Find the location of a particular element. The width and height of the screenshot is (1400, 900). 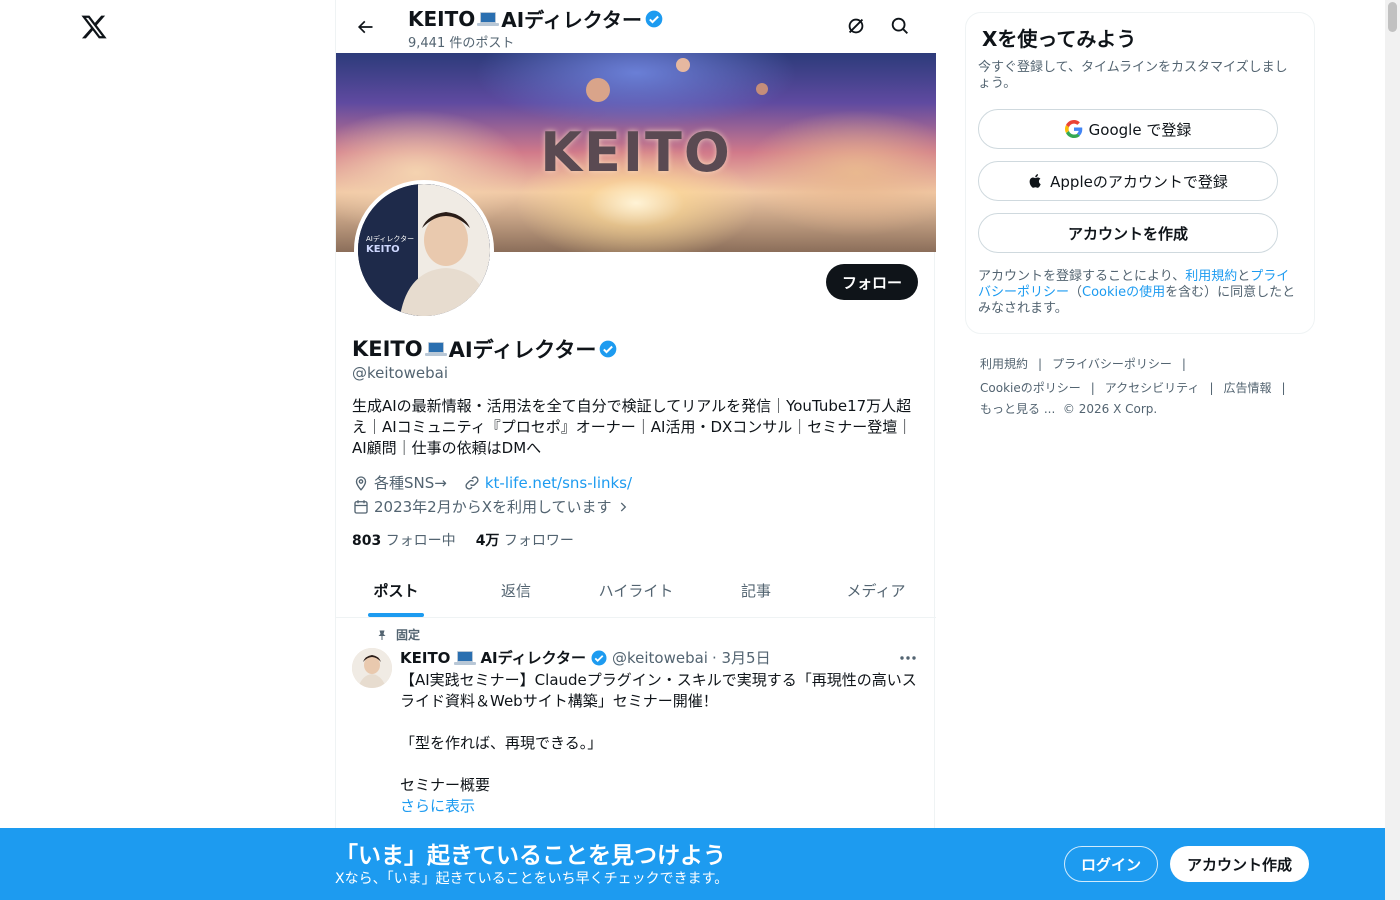

following-stat: 803 フォロー中 is located at coordinates (404, 540).